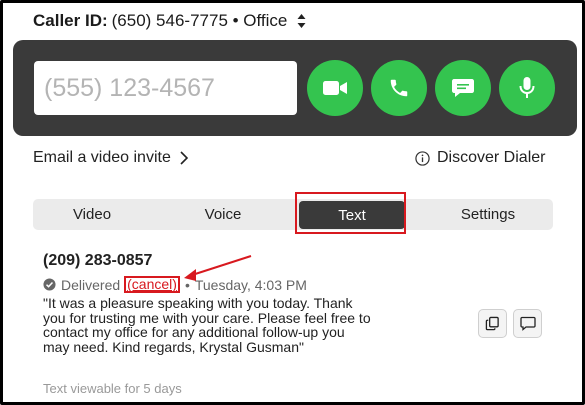  I want to click on voice-call-button, so click(399, 88).